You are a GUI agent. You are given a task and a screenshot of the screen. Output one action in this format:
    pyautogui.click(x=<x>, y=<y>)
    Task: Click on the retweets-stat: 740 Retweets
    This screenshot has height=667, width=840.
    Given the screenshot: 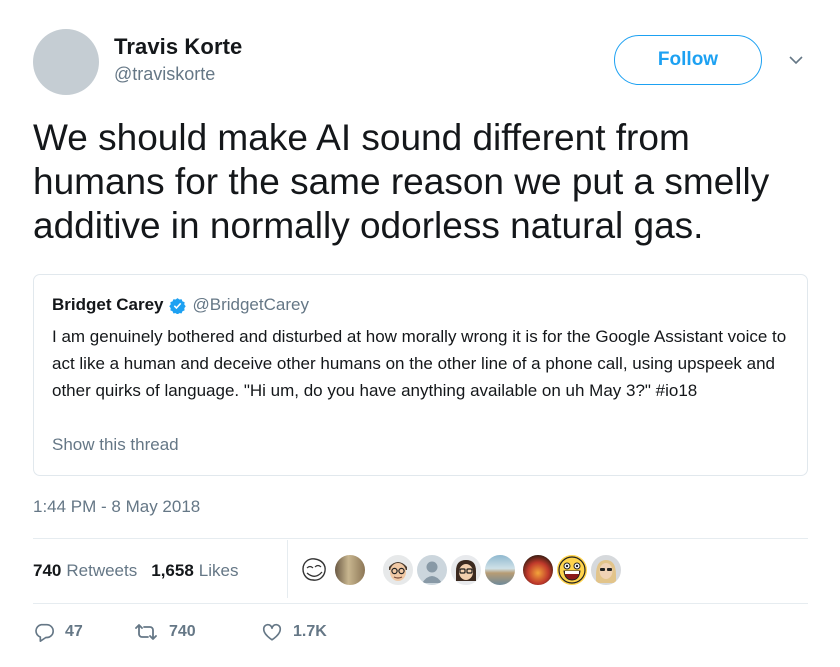 What is the action you would take?
    pyautogui.click(x=85, y=571)
    